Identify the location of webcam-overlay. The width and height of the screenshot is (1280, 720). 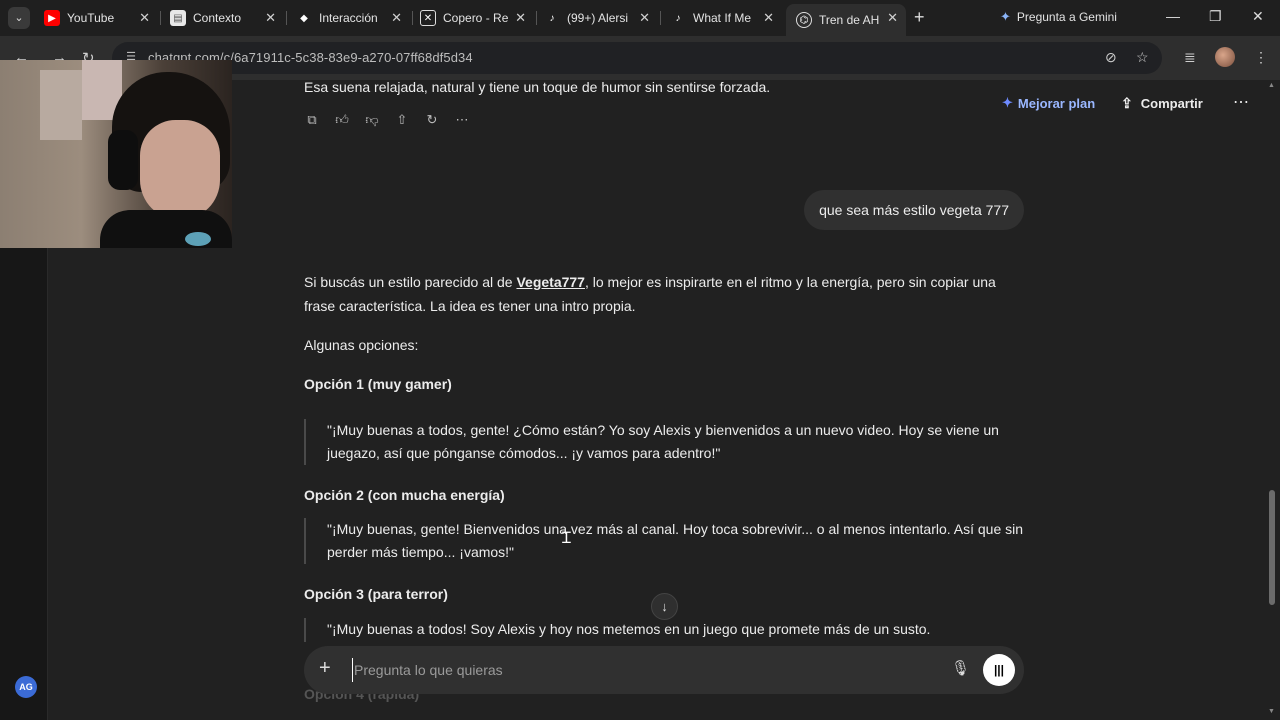
(116, 154).